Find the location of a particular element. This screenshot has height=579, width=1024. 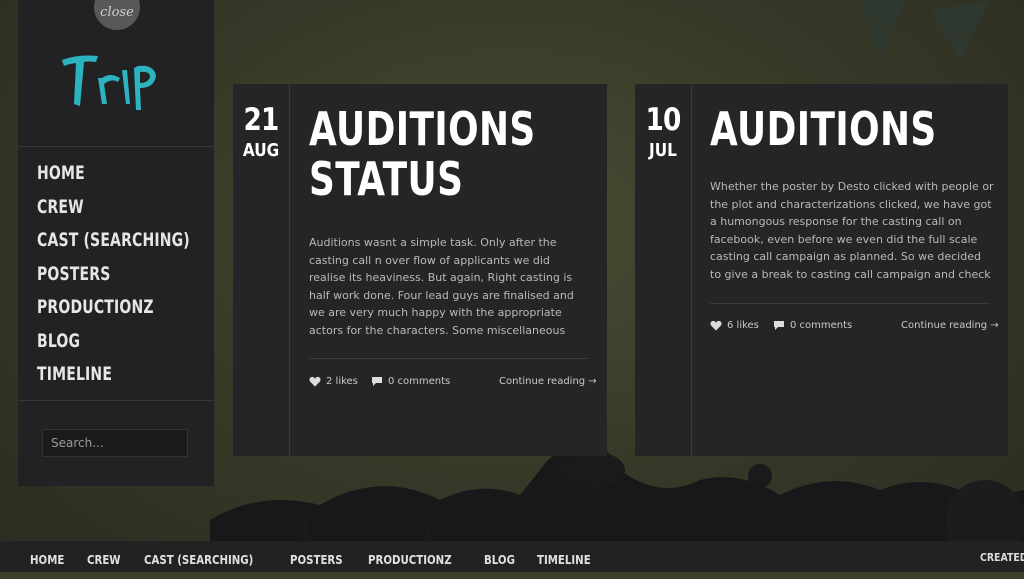

post-date: 10 JUL is located at coordinates (663, 270).